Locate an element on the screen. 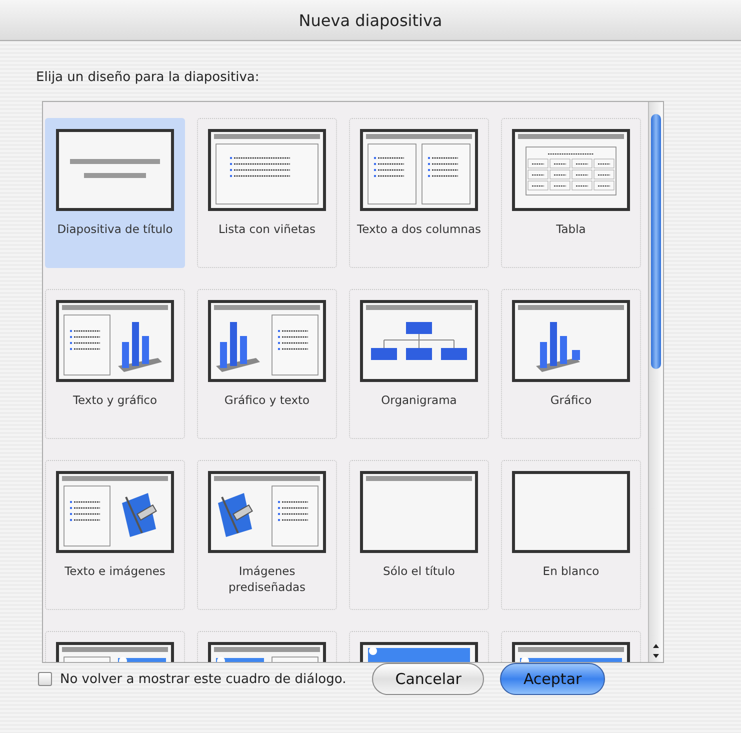 The width and height of the screenshot is (741, 733). cancel-button: Cancelar is located at coordinates (428, 679).